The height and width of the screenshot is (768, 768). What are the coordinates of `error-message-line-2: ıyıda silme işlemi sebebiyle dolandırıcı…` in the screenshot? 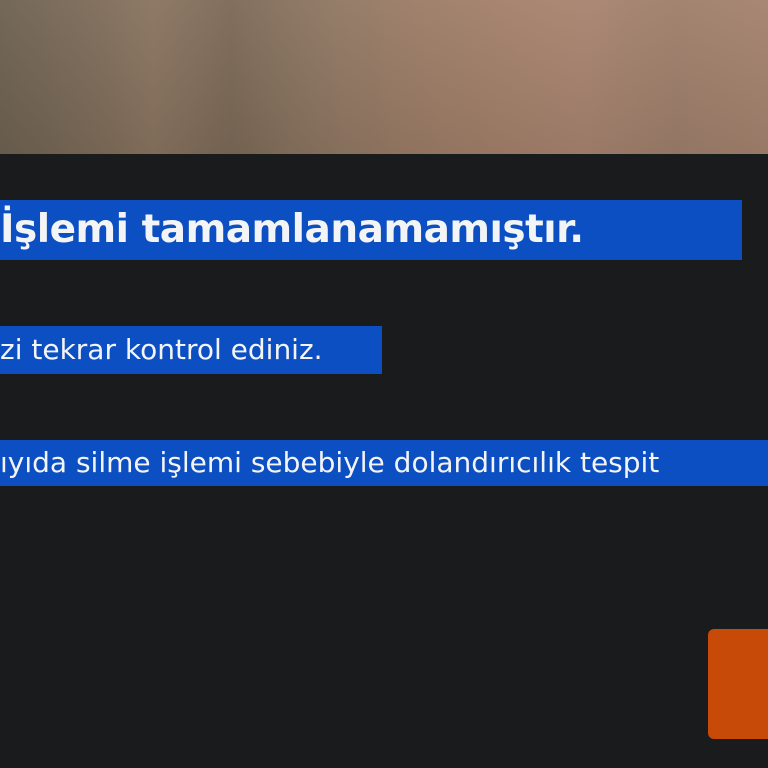 It's located at (384, 463).